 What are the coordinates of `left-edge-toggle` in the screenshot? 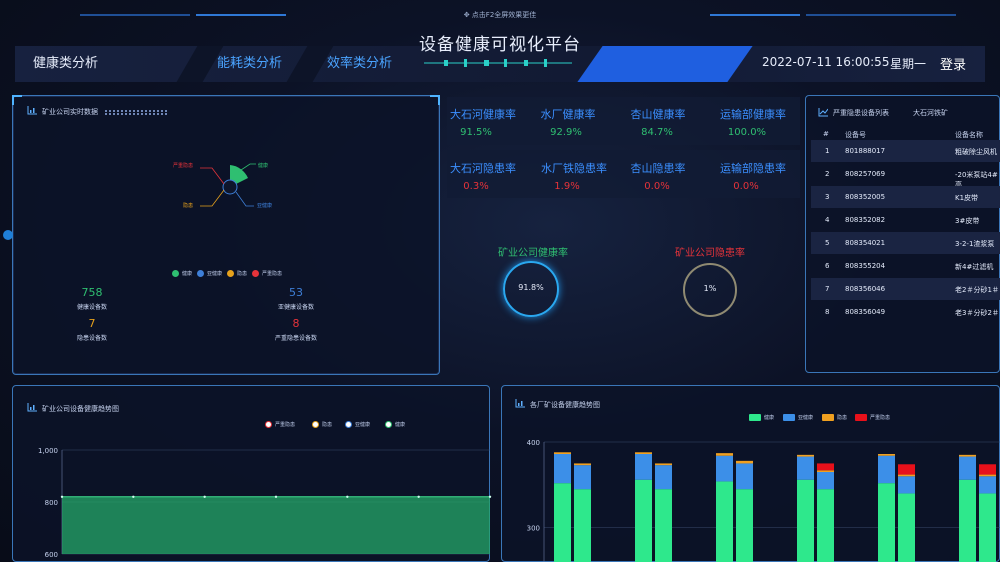 It's located at (8, 235).